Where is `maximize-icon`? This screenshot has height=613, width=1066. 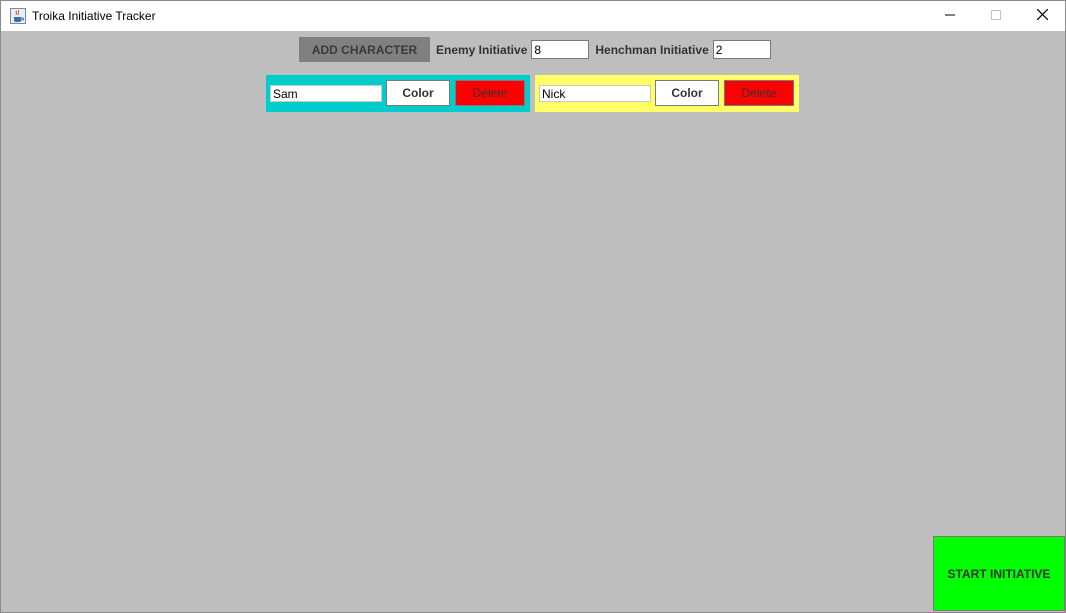
maximize-icon is located at coordinates (996, 16).